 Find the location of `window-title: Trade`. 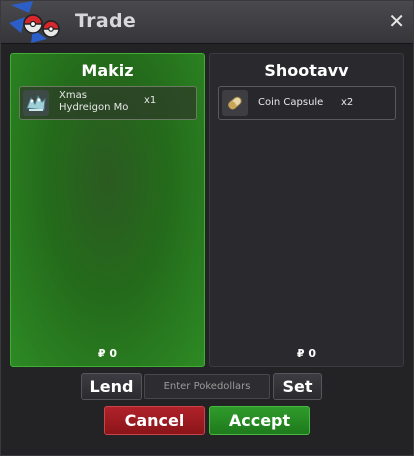

window-title: Trade is located at coordinates (106, 21).